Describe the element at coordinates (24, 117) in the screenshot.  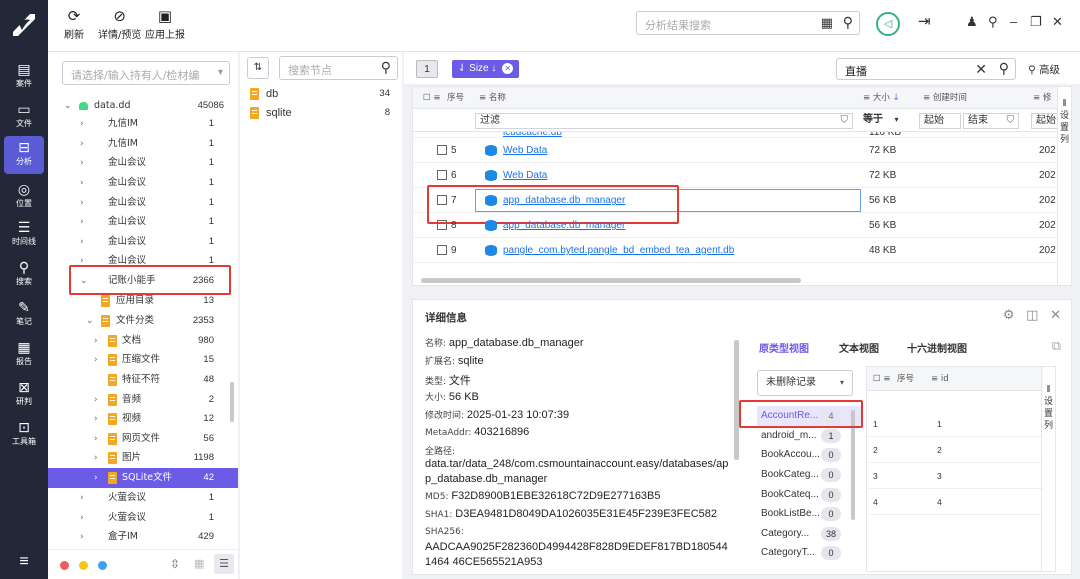
I see `rail-file: ▭ 文件` at that location.